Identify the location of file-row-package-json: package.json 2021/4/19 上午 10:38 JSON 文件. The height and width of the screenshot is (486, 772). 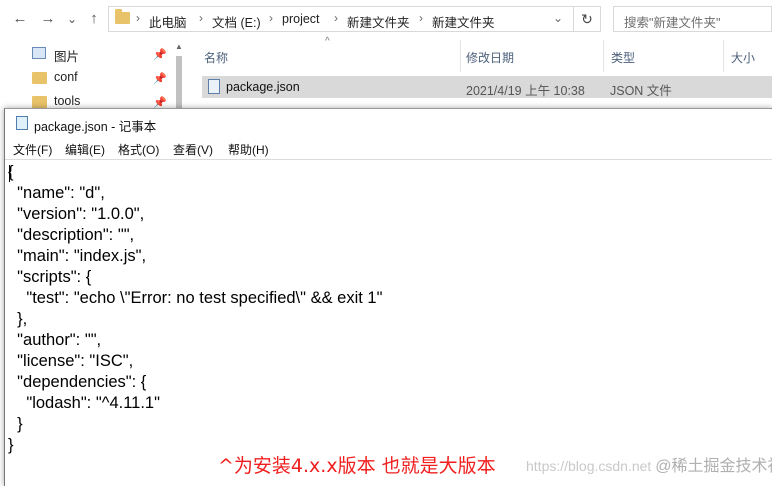
(487, 87).